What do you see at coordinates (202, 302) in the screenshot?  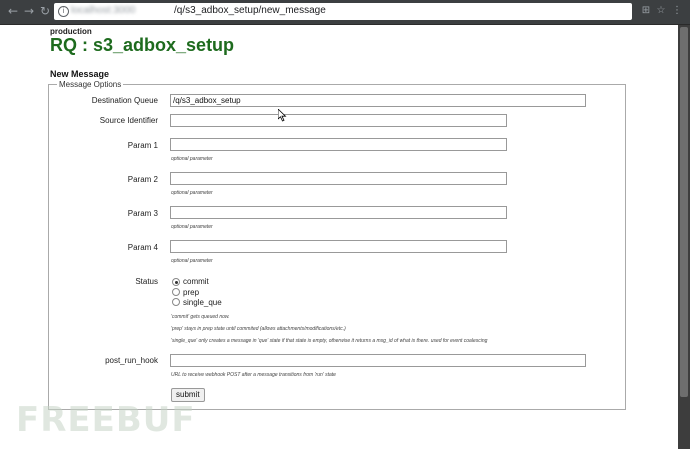 I see `status-single-que-label: single_que` at bounding box center [202, 302].